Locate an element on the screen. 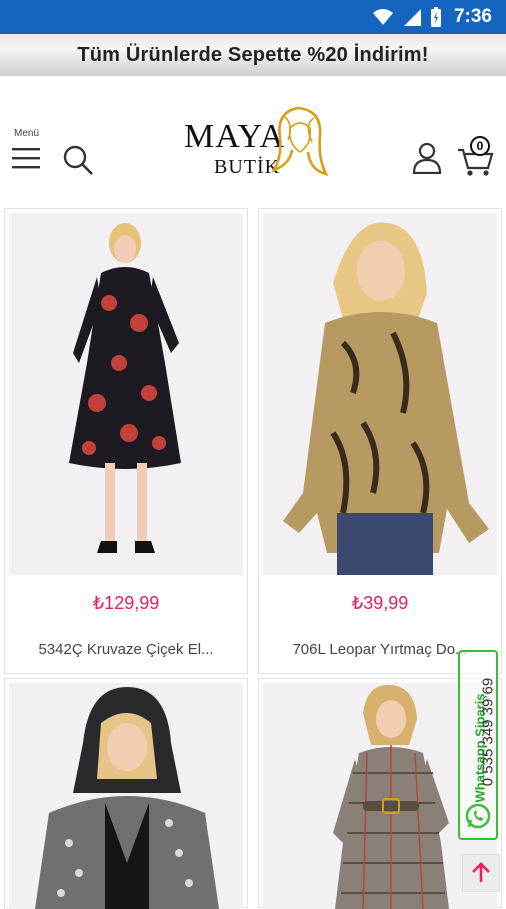  brand-logo: MAYA BUTİK is located at coordinates (255, 144).